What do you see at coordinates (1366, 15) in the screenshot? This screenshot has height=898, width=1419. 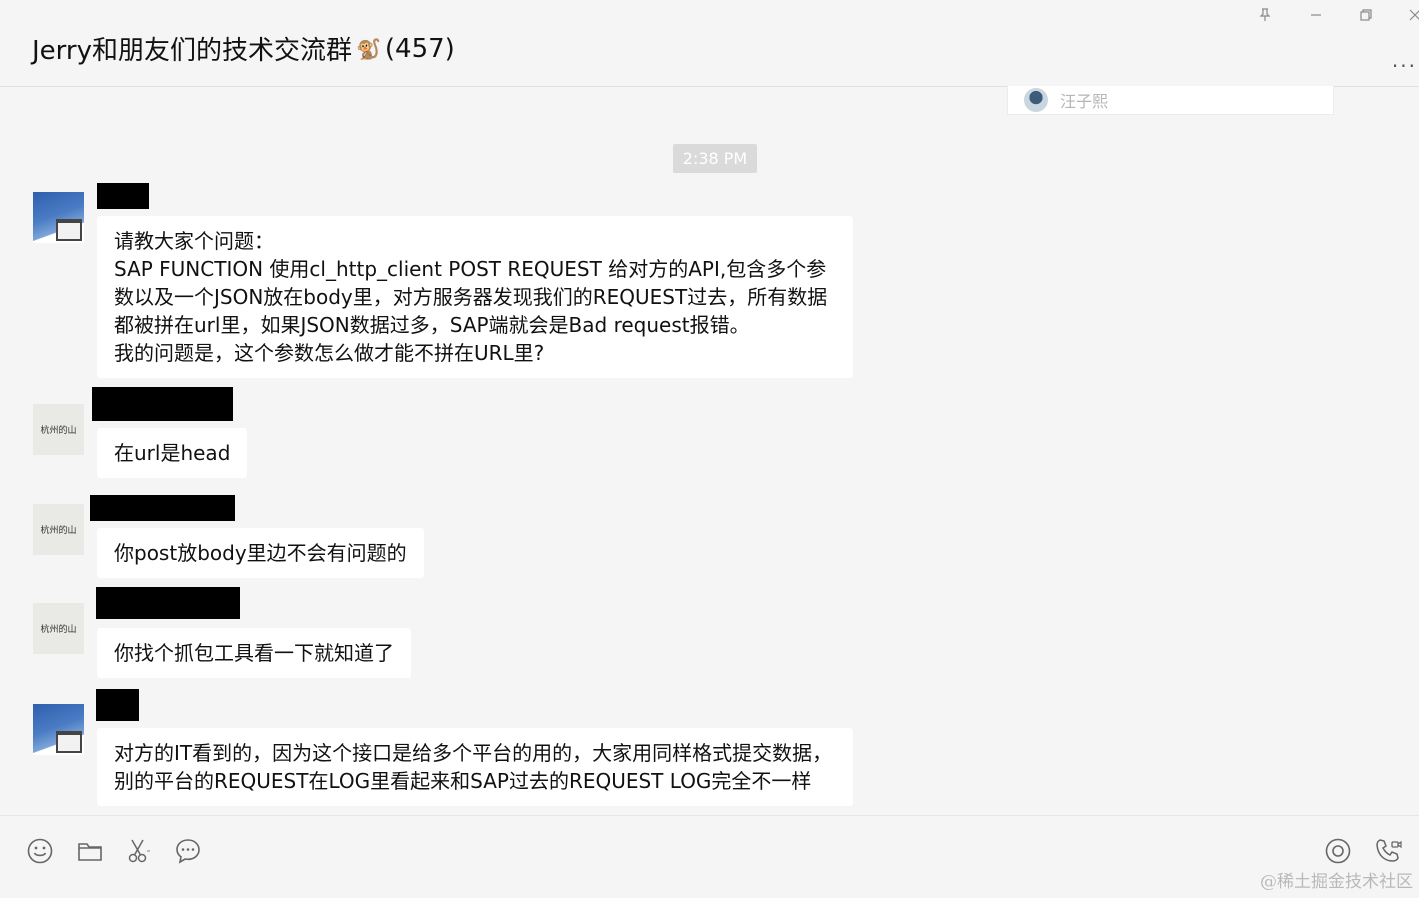 I see `restore-icon` at bounding box center [1366, 15].